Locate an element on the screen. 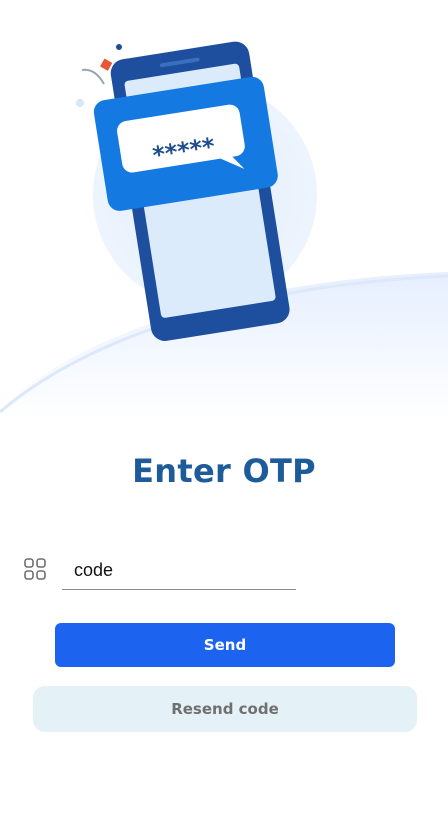  grid-icon is located at coordinates (35, 569).